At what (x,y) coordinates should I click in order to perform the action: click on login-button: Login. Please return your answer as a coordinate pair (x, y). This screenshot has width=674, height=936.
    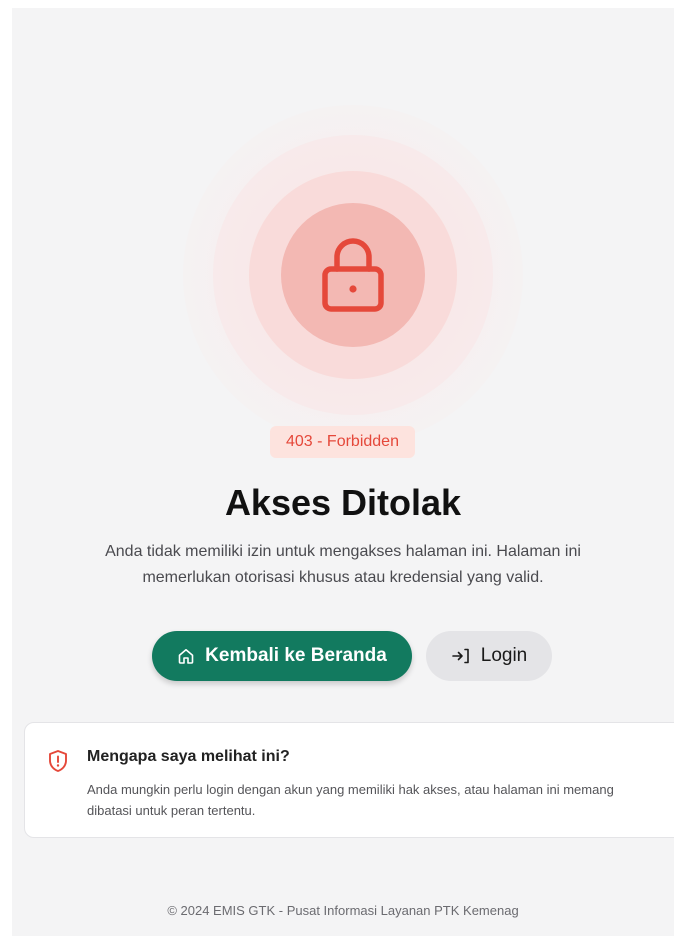
    Looking at the image, I should click on (489, 656).